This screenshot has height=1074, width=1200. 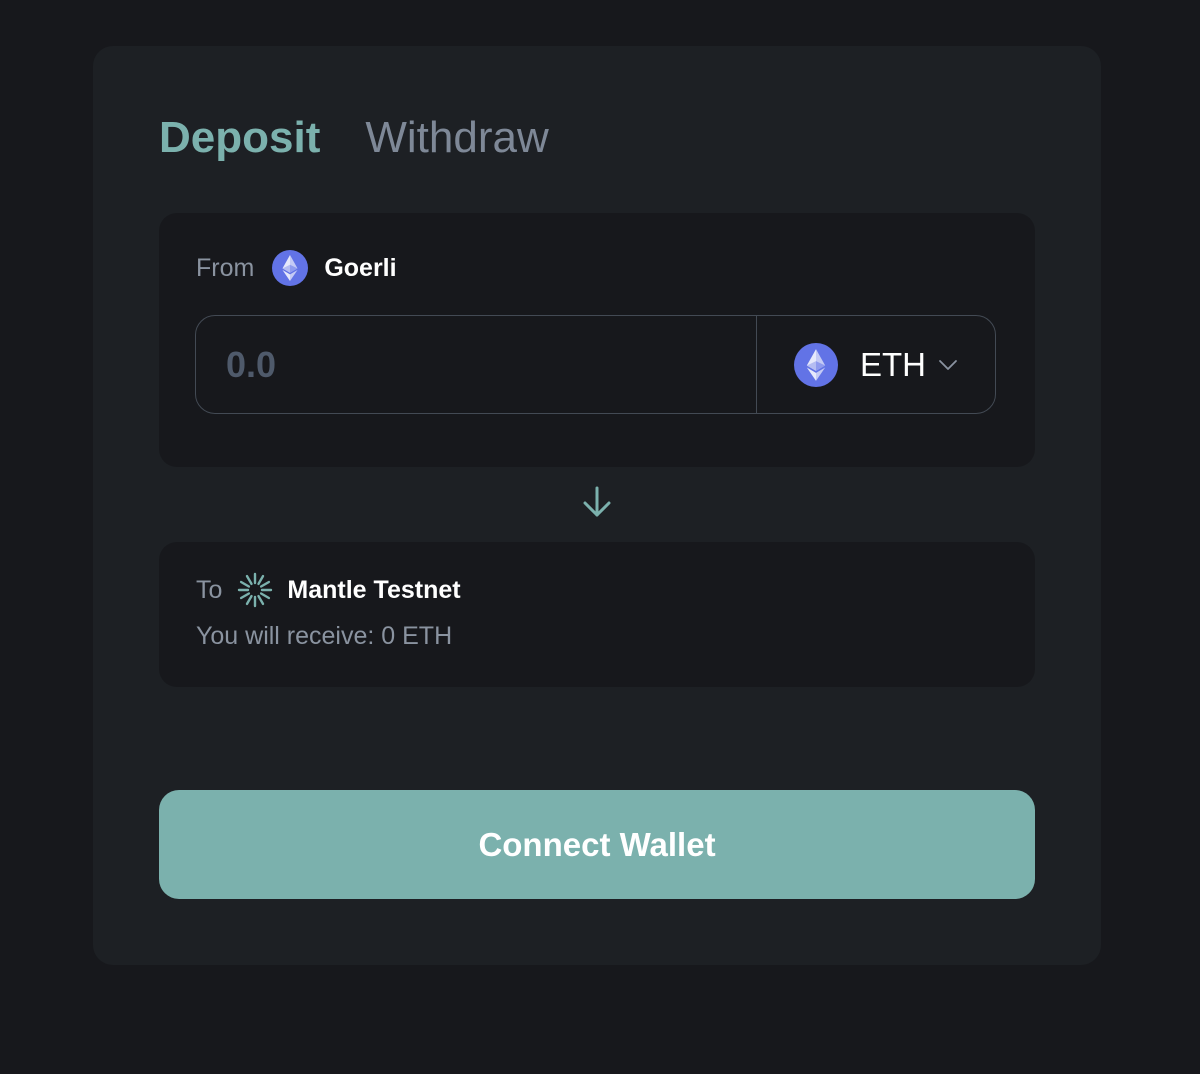 I want to click on from-network-row: From Goerli, so click(x=296, y=268).